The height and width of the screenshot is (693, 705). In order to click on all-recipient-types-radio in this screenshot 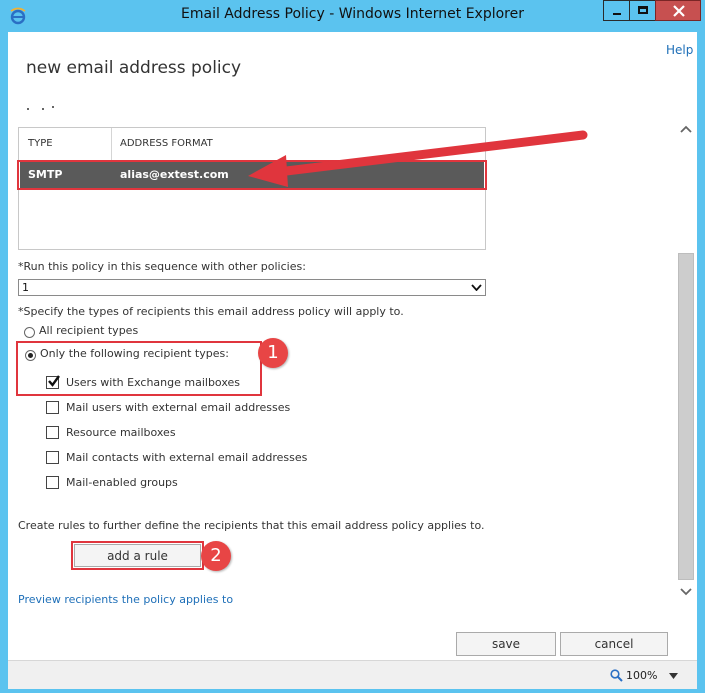, I will do `click(29, 332)`.